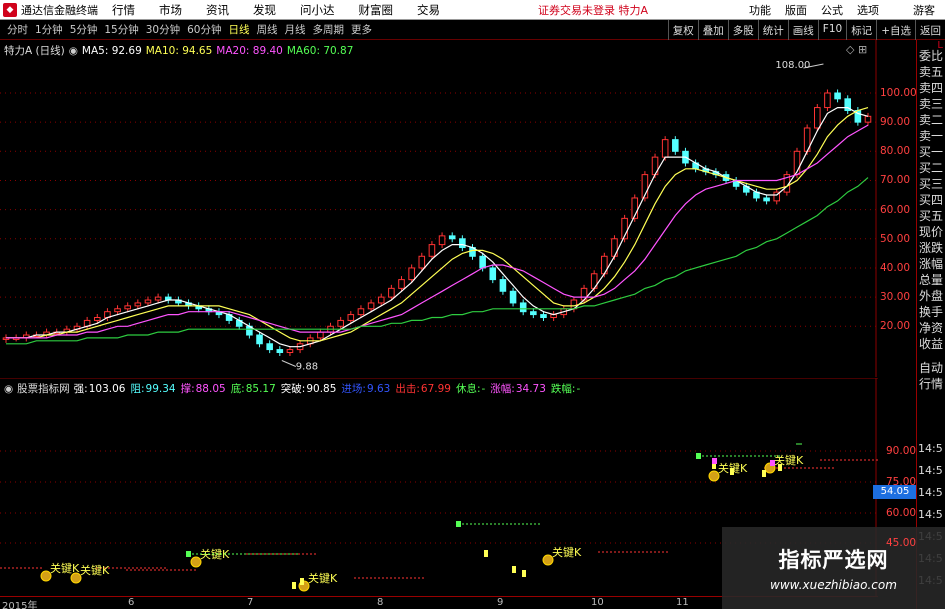  What do you see at coordinates (210, 389) in the screenshot?
I see `indicator-value: 88.05` at bounding box center [210, 389].